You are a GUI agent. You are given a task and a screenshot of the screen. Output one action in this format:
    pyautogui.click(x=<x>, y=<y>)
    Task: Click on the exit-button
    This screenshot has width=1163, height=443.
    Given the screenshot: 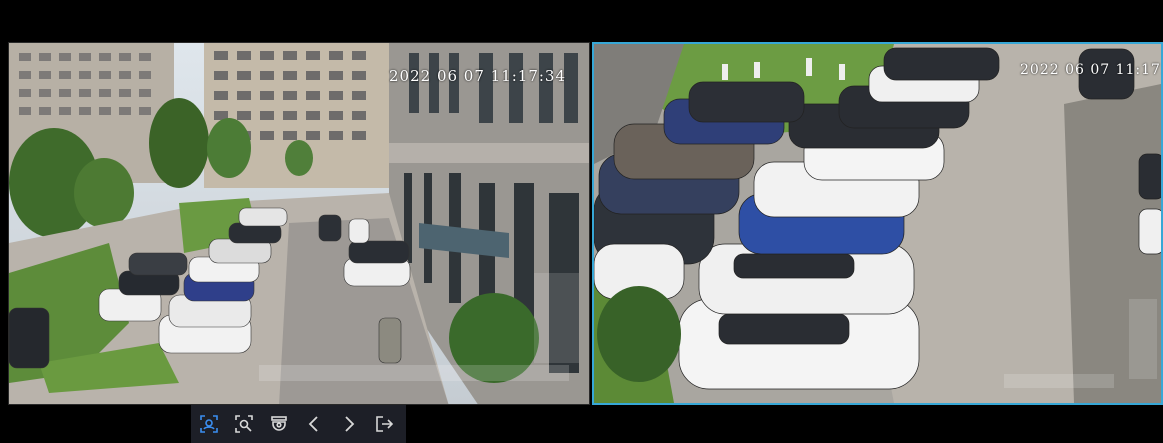 What is the action you would take?
    pyautogui.click(x=383, y=424)
    